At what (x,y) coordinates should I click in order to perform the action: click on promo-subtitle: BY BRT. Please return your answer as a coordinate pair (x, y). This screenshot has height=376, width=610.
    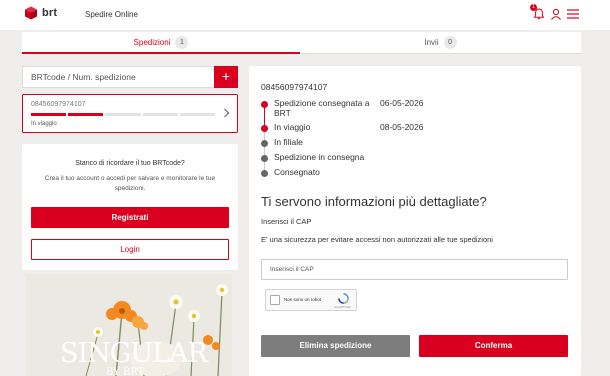
    Looking at the image, I should click on (125, 371).